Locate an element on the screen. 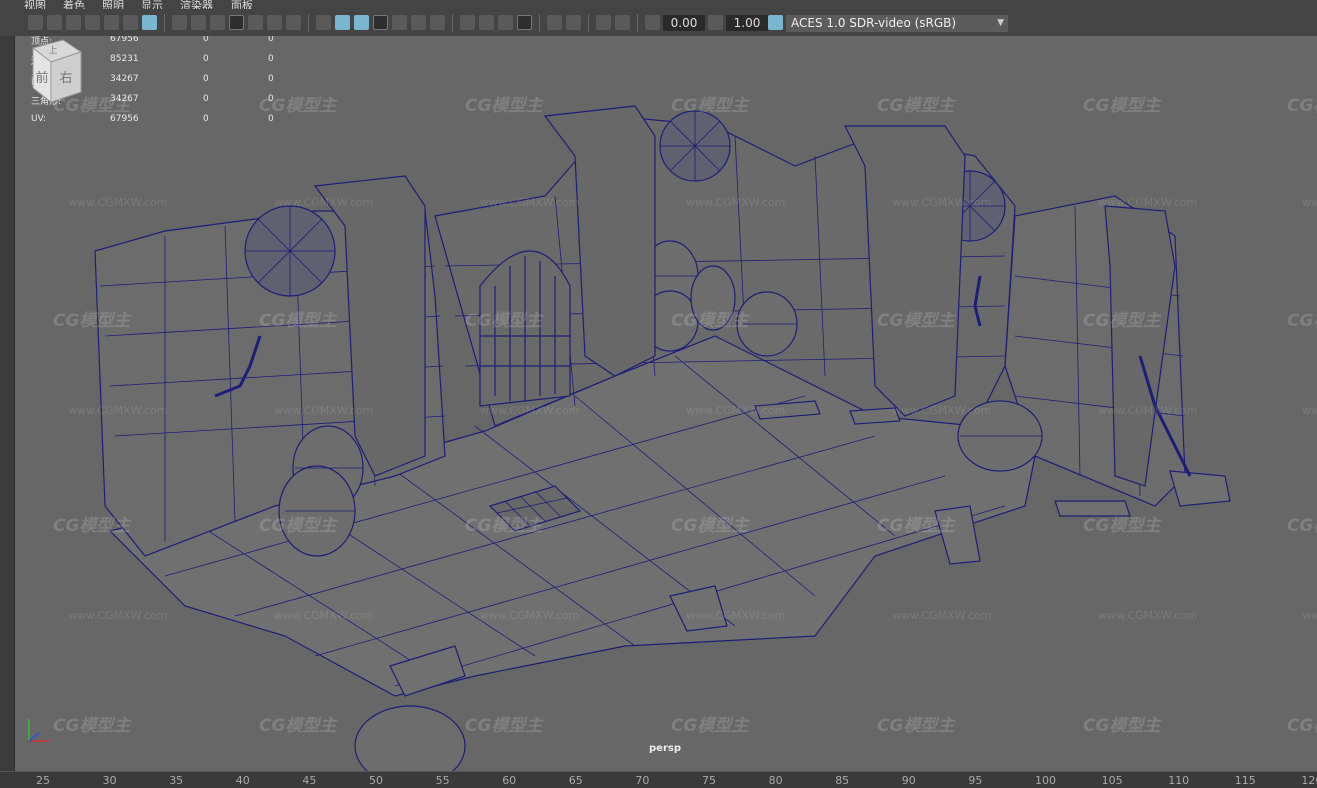 This screenshot has height=788, width=1317. smooth-shade-icon is located at coordinates (342, 22).